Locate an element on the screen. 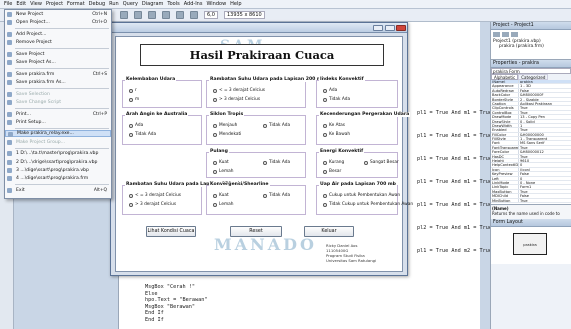  toggle-folders-icon is located at coordinates (514, 34).